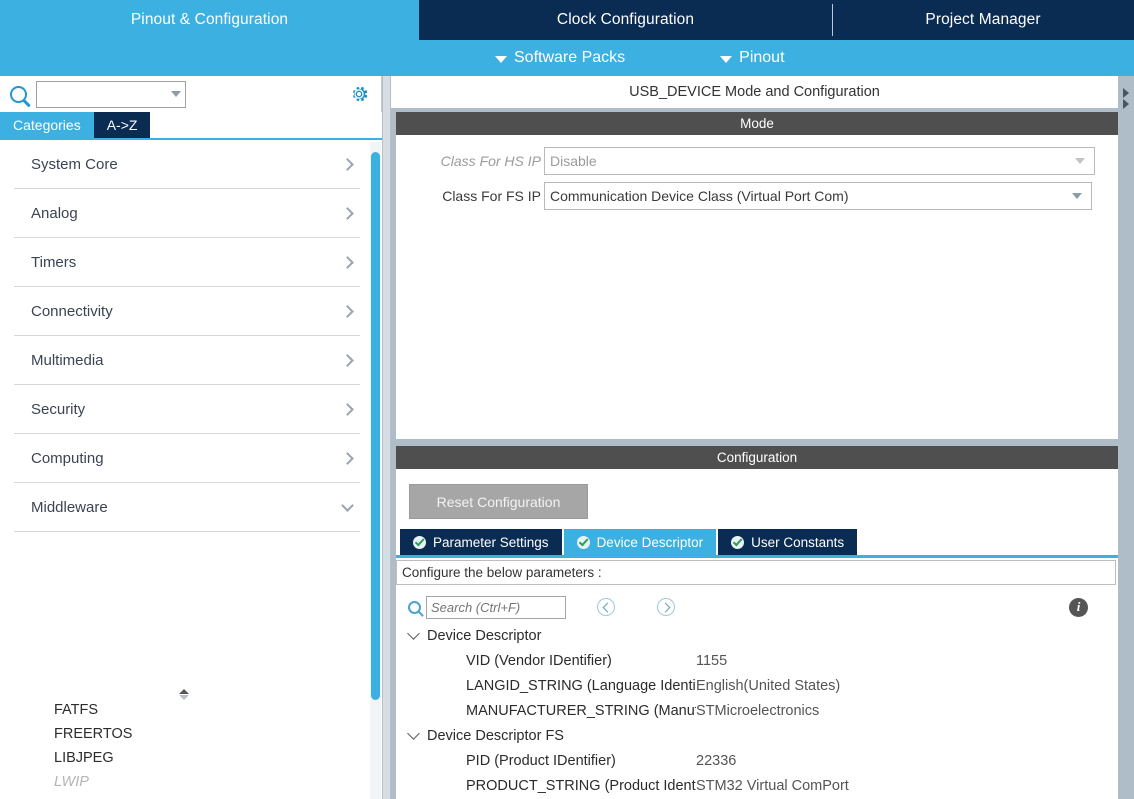 The height and width of the screenshot is (799, 1134). What do you see at coordinates (756, 660) in the screenshot?
I see `table-row: VID (Vendor IDentifier) 1155` at bounding box center [756, 660].